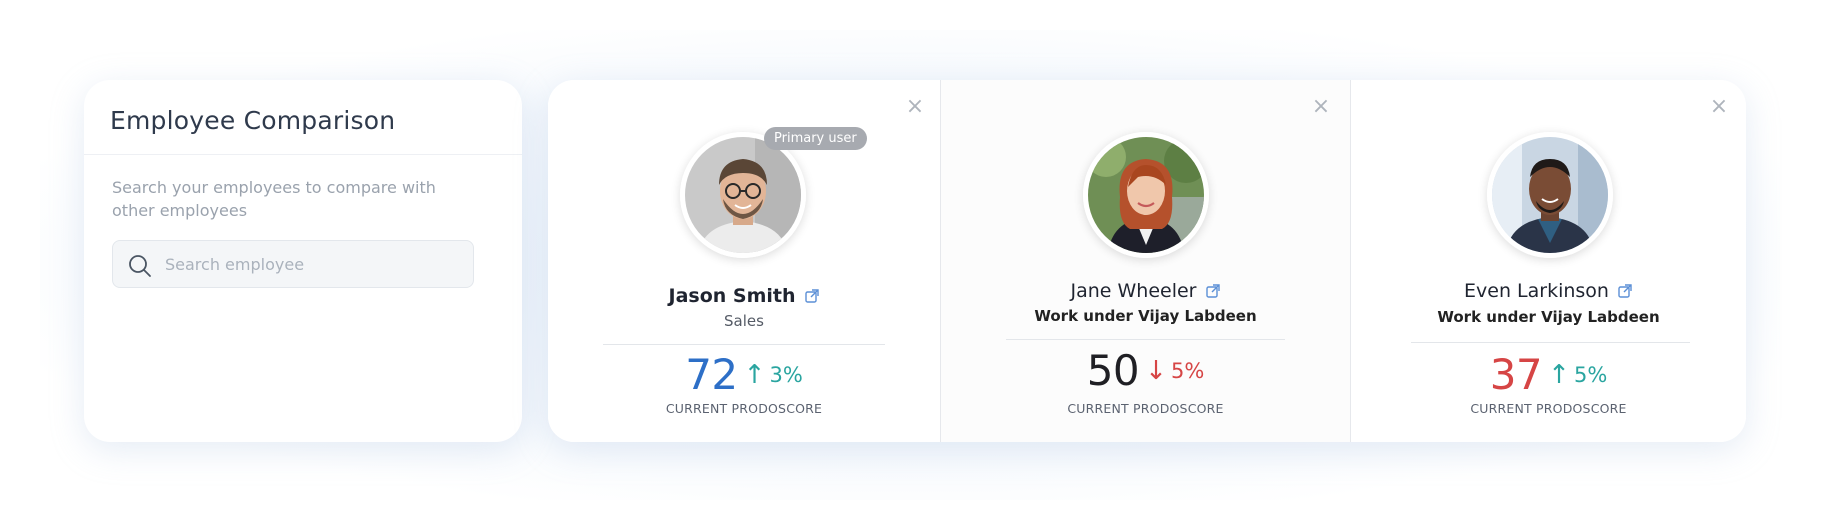 The width and height of the screenshot is (1828, 525). I want to click on employee-name: Jason Smith, so click(732, 296).